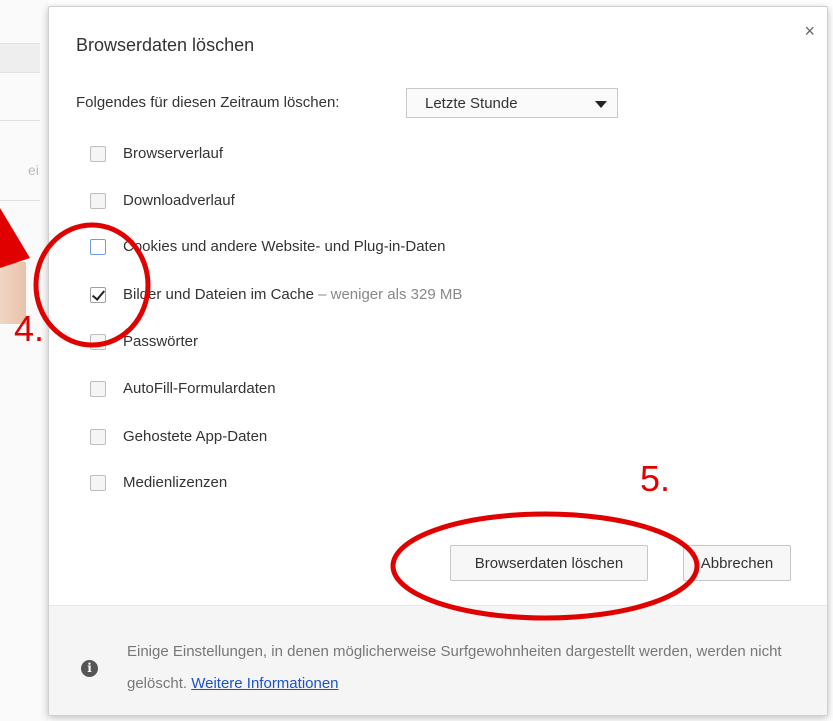  I want to click on annotation-step4-label: 4., so click(29, 328).